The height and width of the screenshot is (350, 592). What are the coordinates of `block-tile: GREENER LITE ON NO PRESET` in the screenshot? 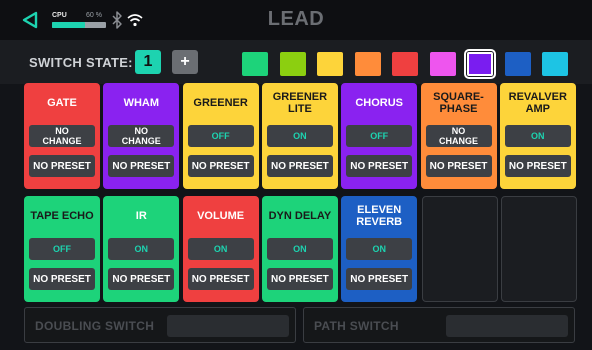 It's located at (299, 136).